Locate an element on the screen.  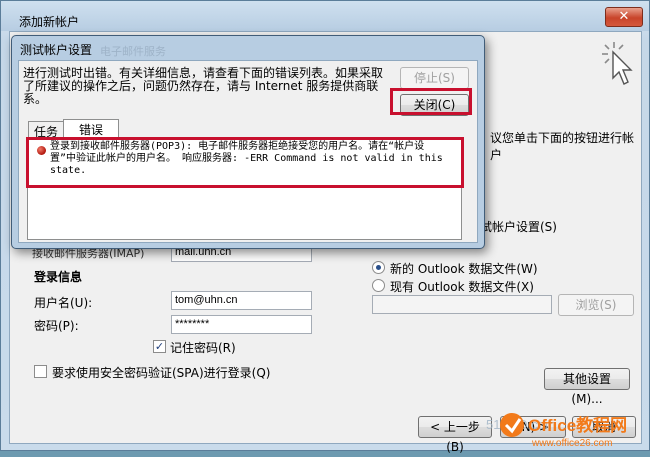
password-input: ******** is located at coordinates (241, 324).